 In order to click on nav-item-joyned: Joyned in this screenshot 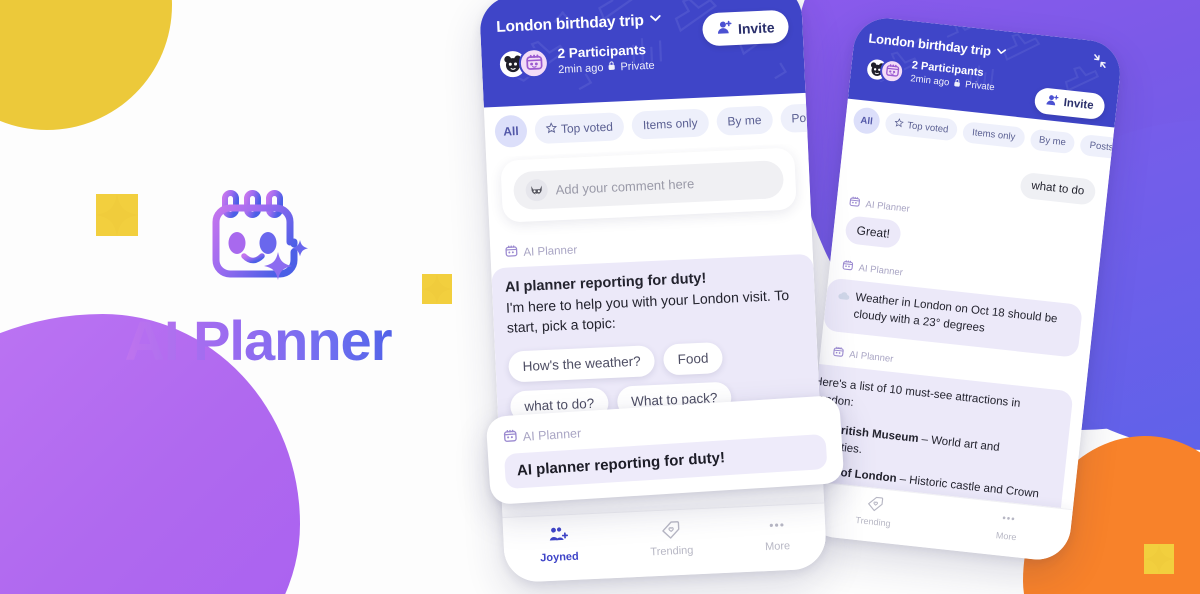, I will do `click(559, 544)`.